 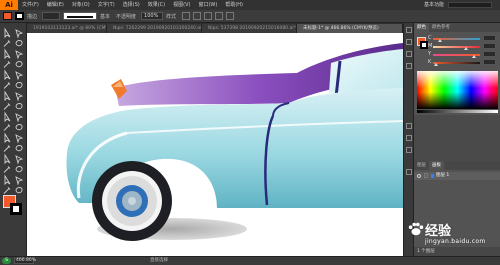 I want to click on slice-tool-icon, so click(x=7, y=180).